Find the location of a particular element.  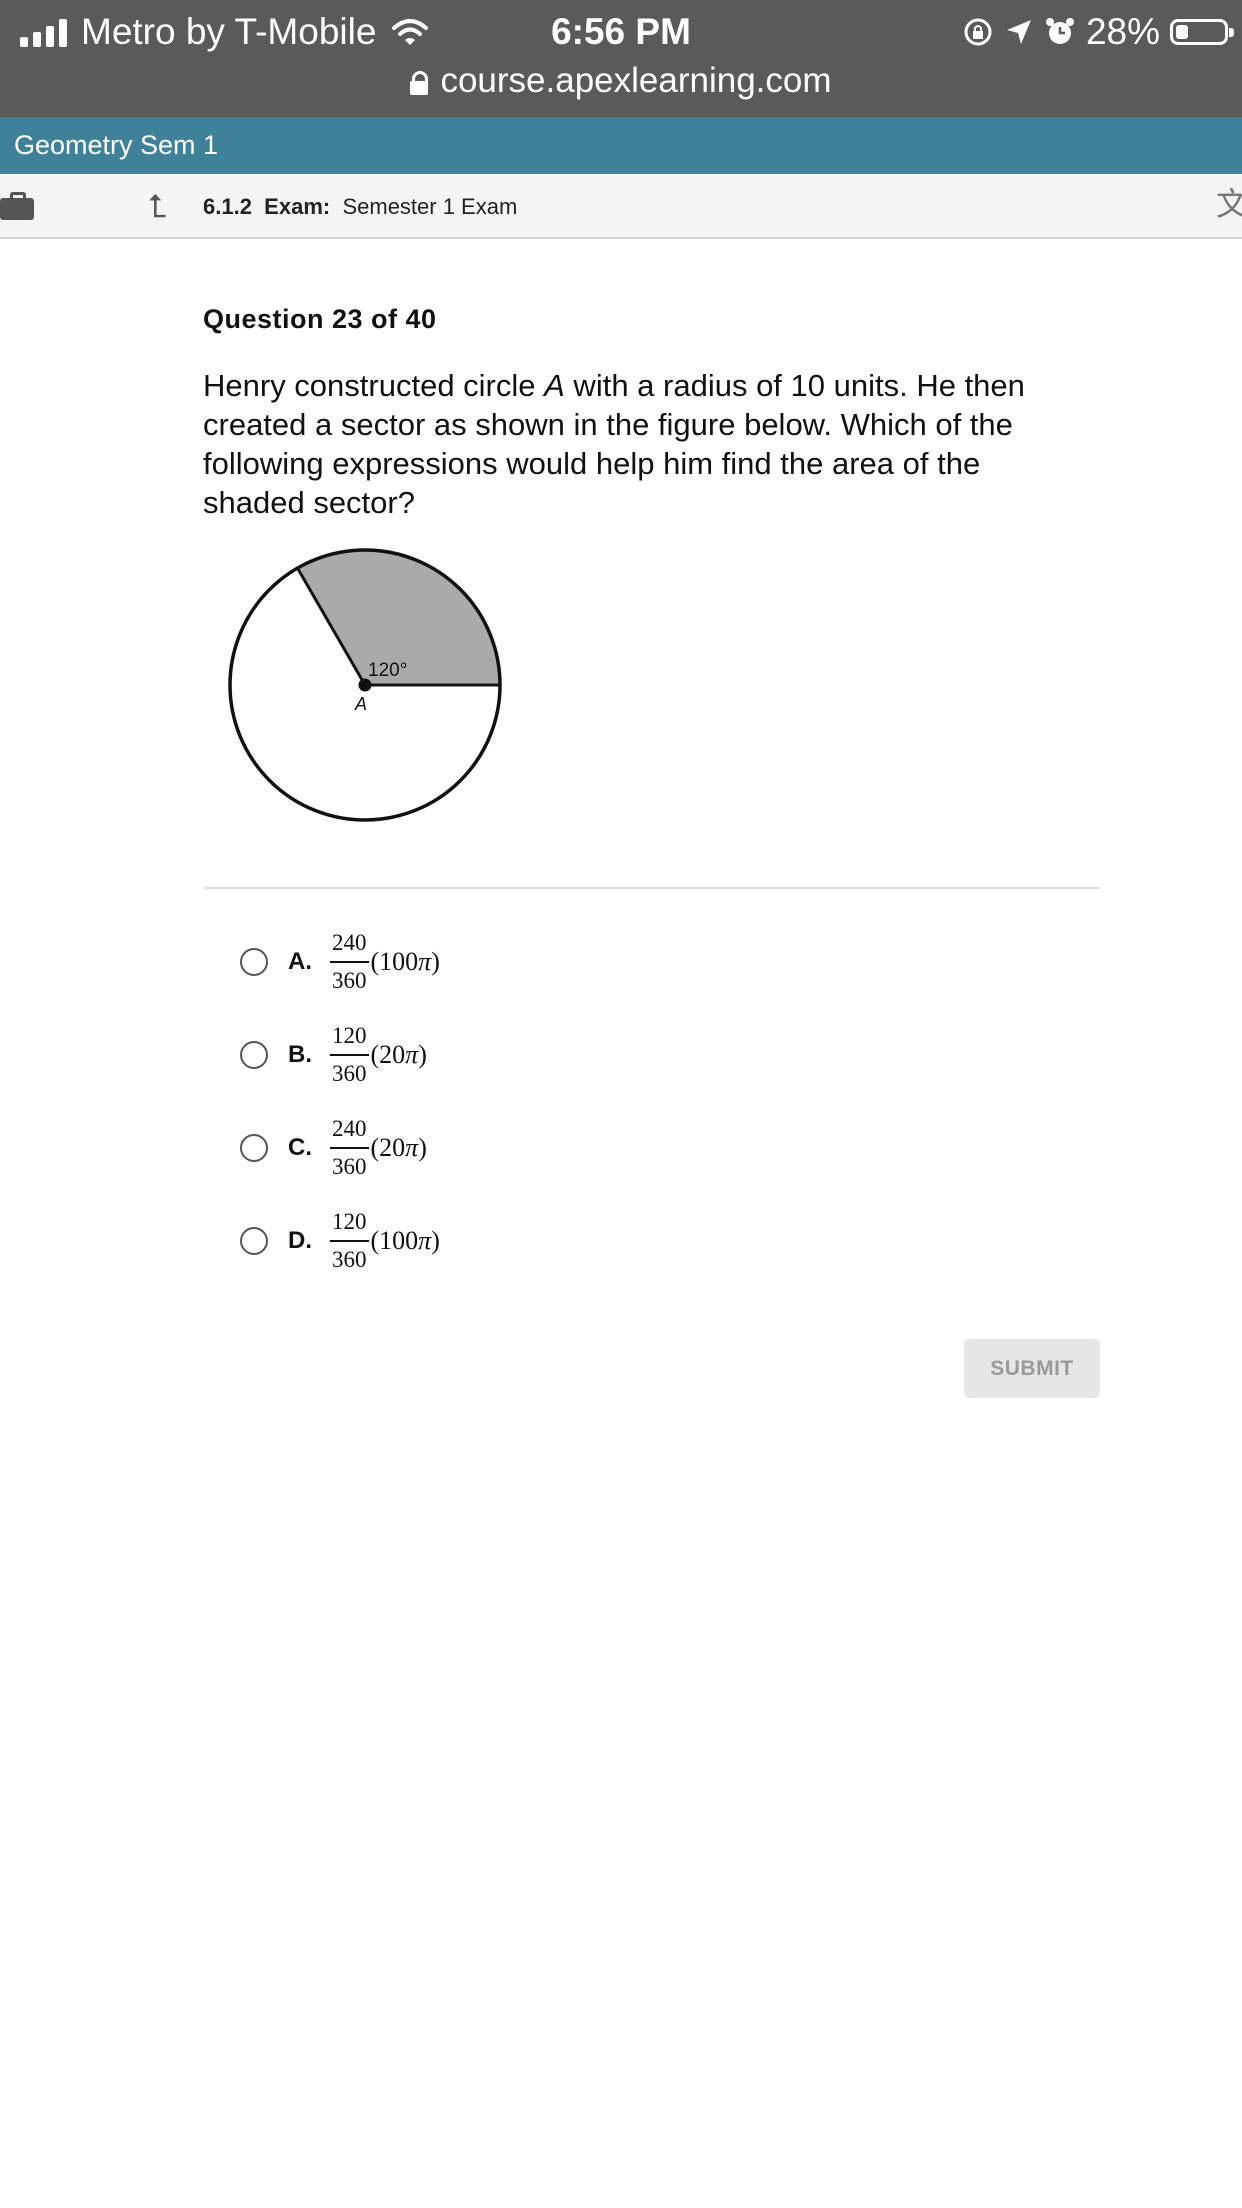

url-text: course.apexlearning.com is located at coordinates (636, 80).